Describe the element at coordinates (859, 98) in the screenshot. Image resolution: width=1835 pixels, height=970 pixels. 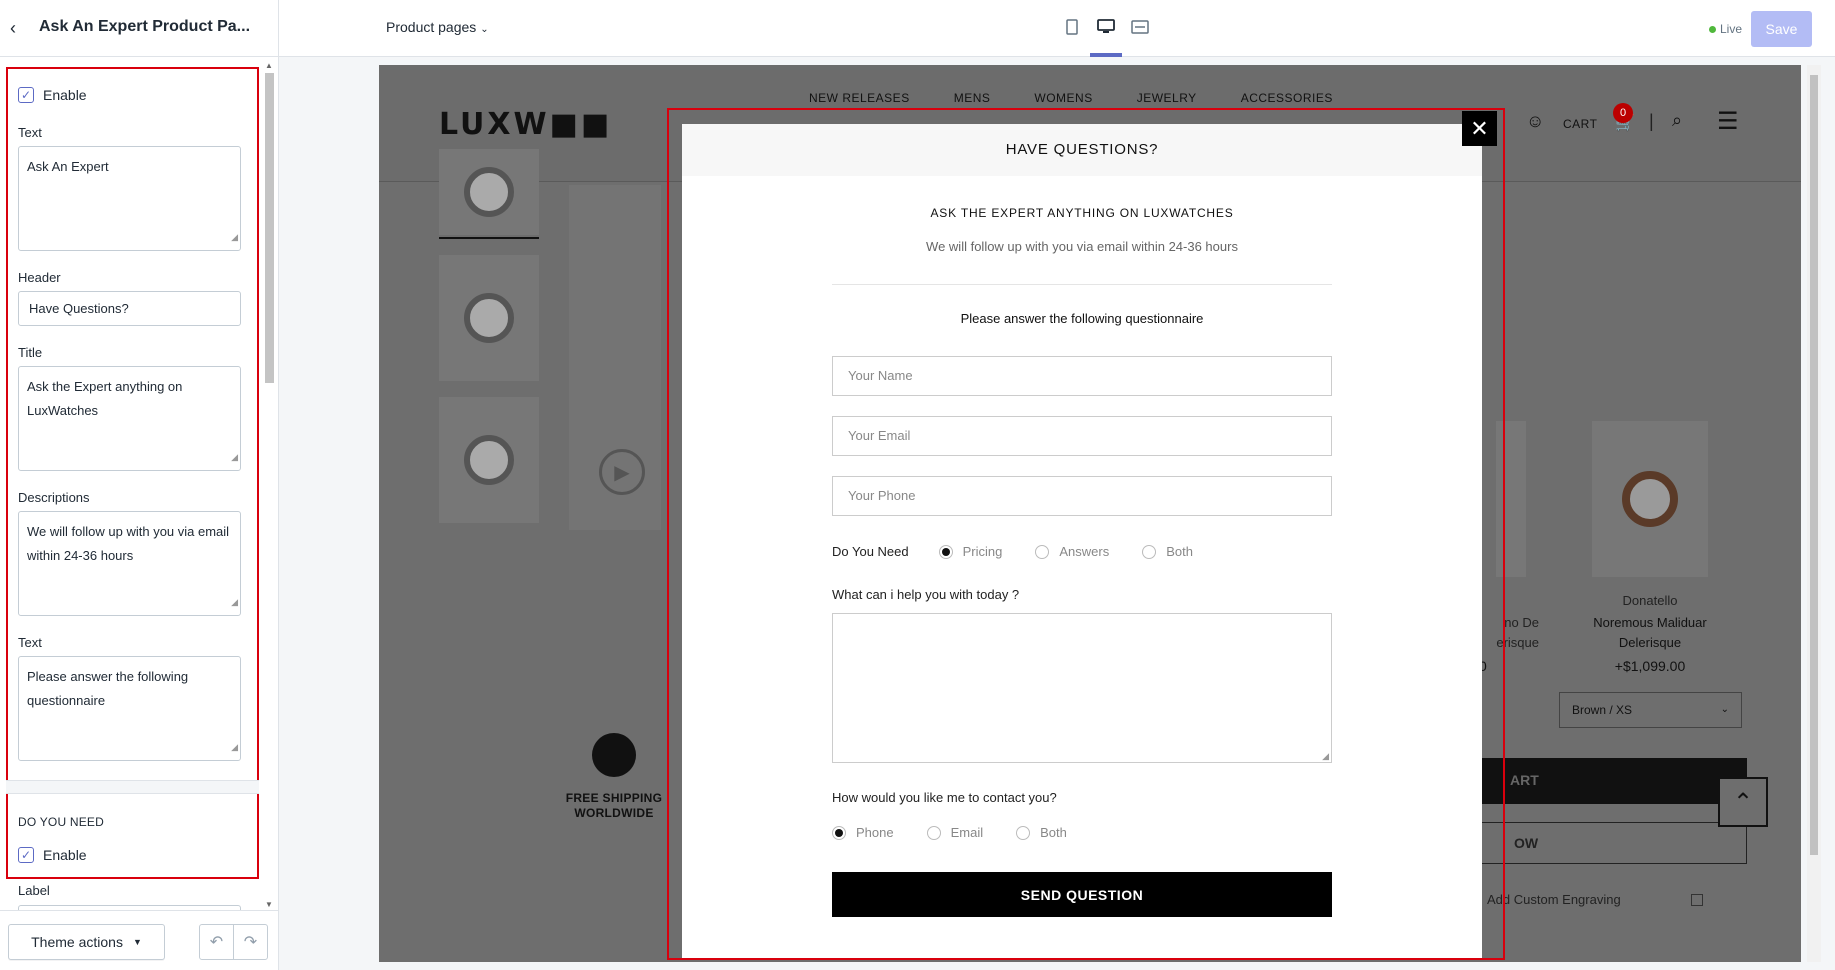
I see `nav-item: NEW RELEASES` at that location.